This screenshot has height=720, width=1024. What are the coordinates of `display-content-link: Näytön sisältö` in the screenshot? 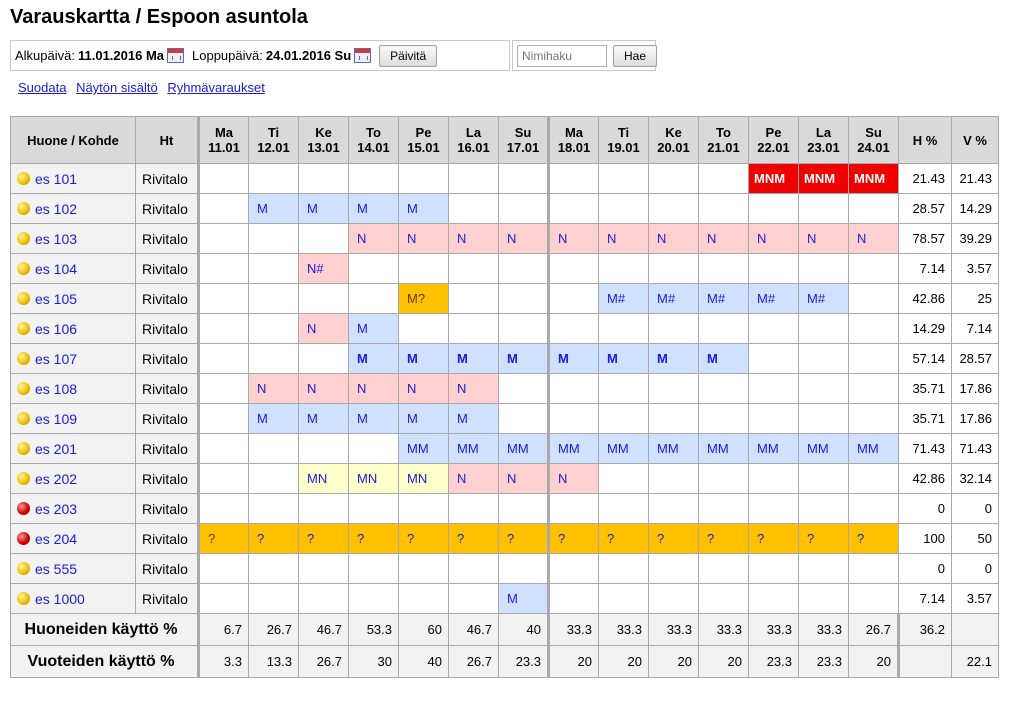 It's located at (117, 87).